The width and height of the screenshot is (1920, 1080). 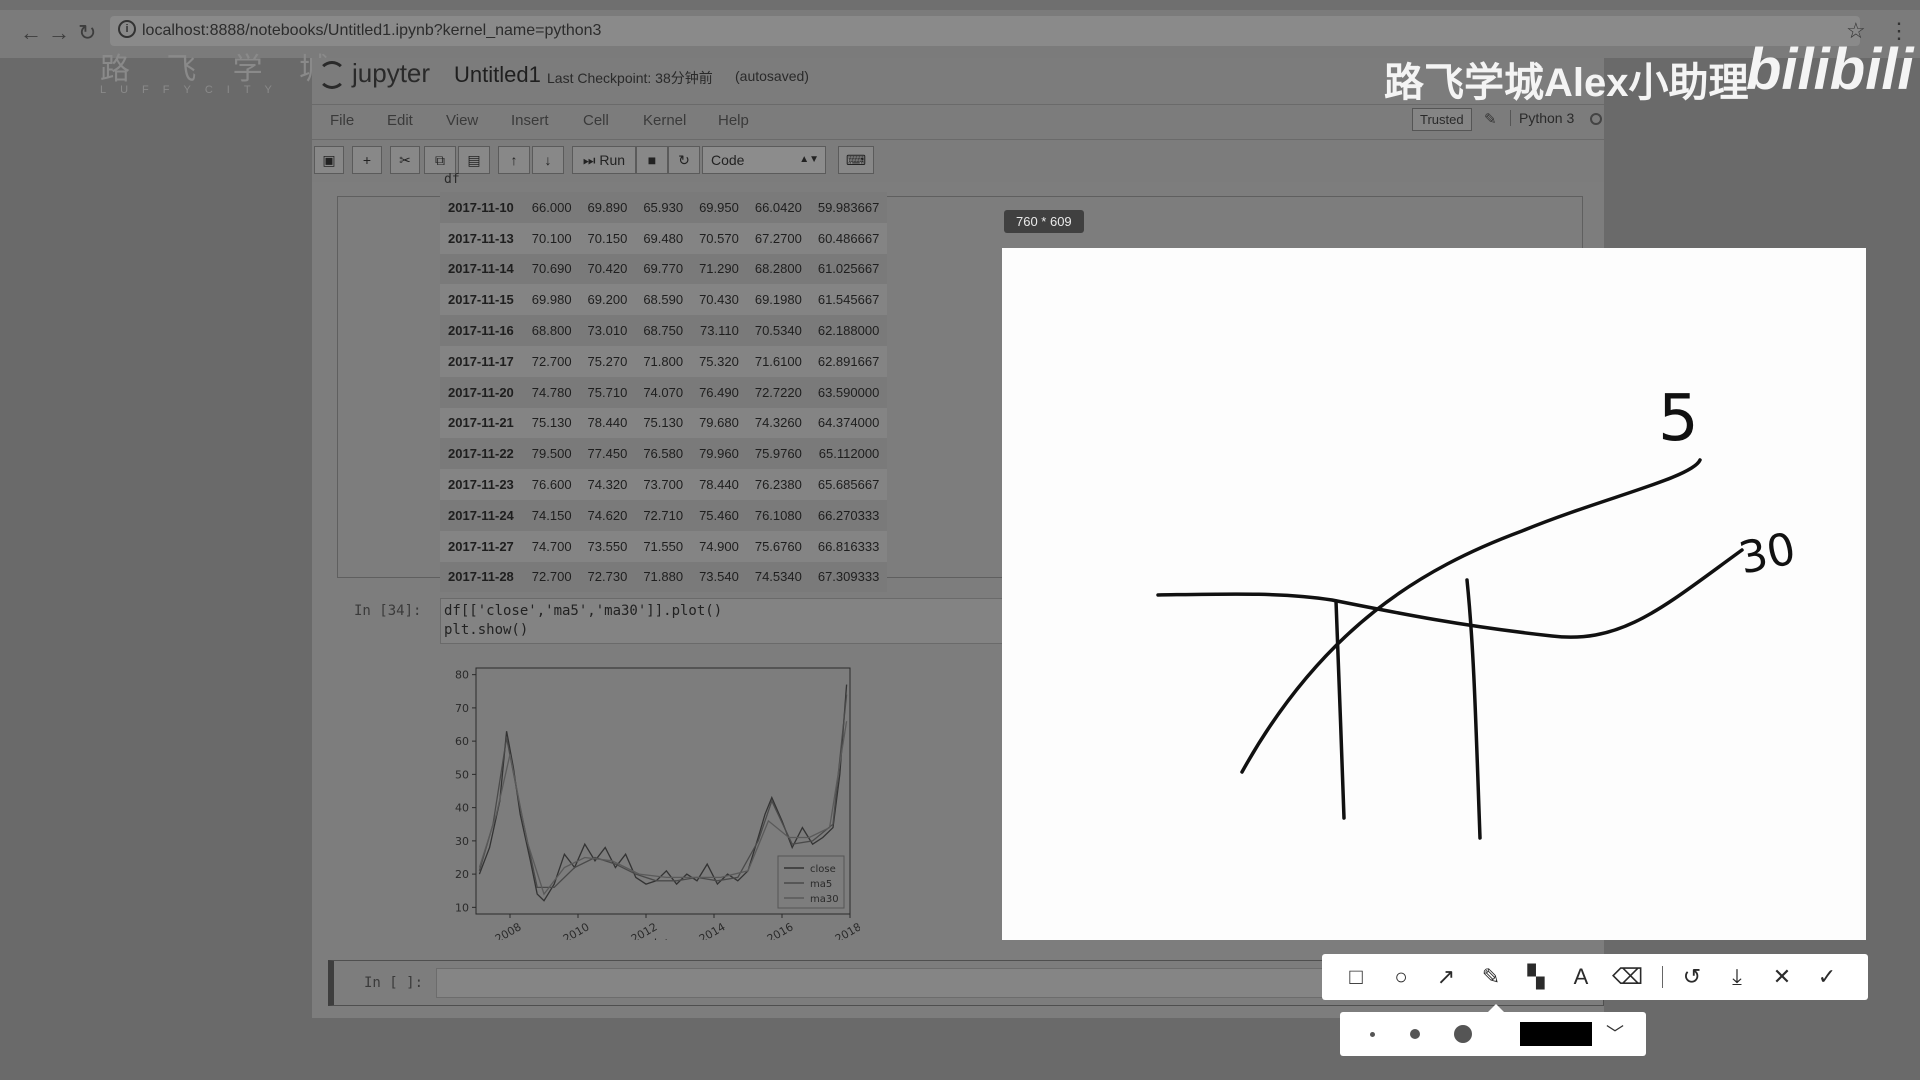 What do you see at coordinates (1442, 119) in the screenshot?
I see `trusted-badge: Trusted` at bounding box center [1442, 119].